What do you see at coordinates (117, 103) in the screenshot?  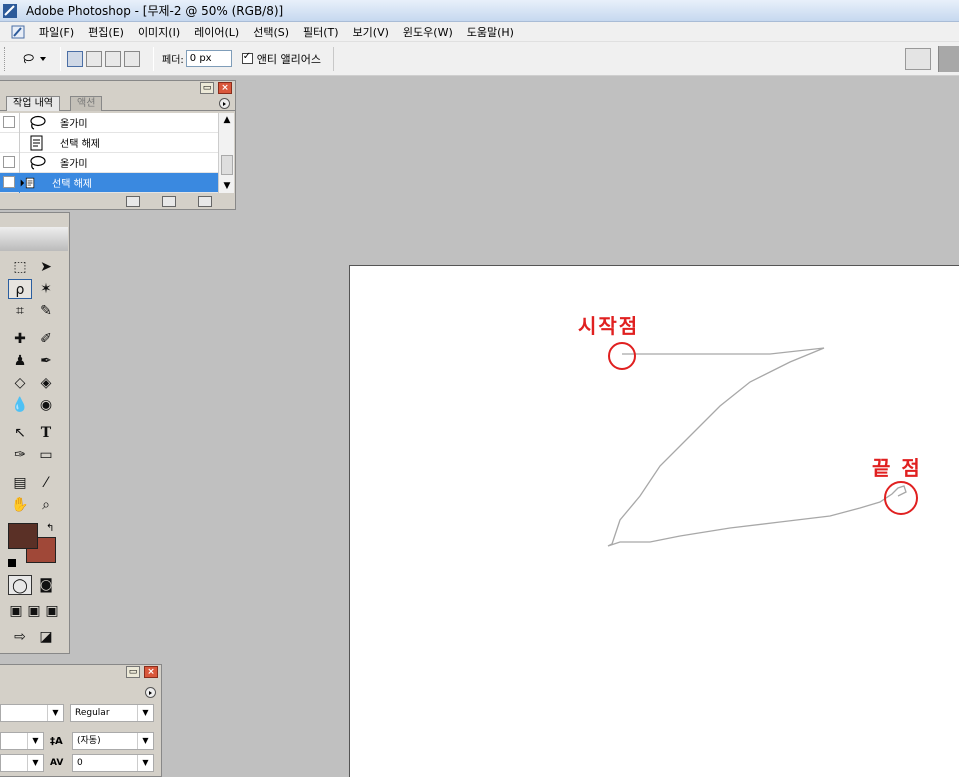 I see `palette-tabs: 작업 내역 액션` at bounding box center [117, 103].